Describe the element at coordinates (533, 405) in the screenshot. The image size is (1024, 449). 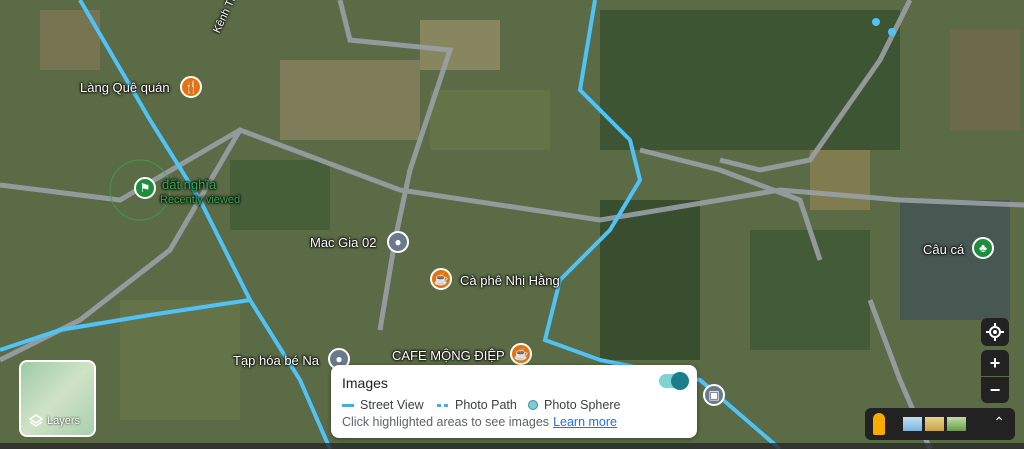
I see `photo-sphere-dot-icon` at that location.